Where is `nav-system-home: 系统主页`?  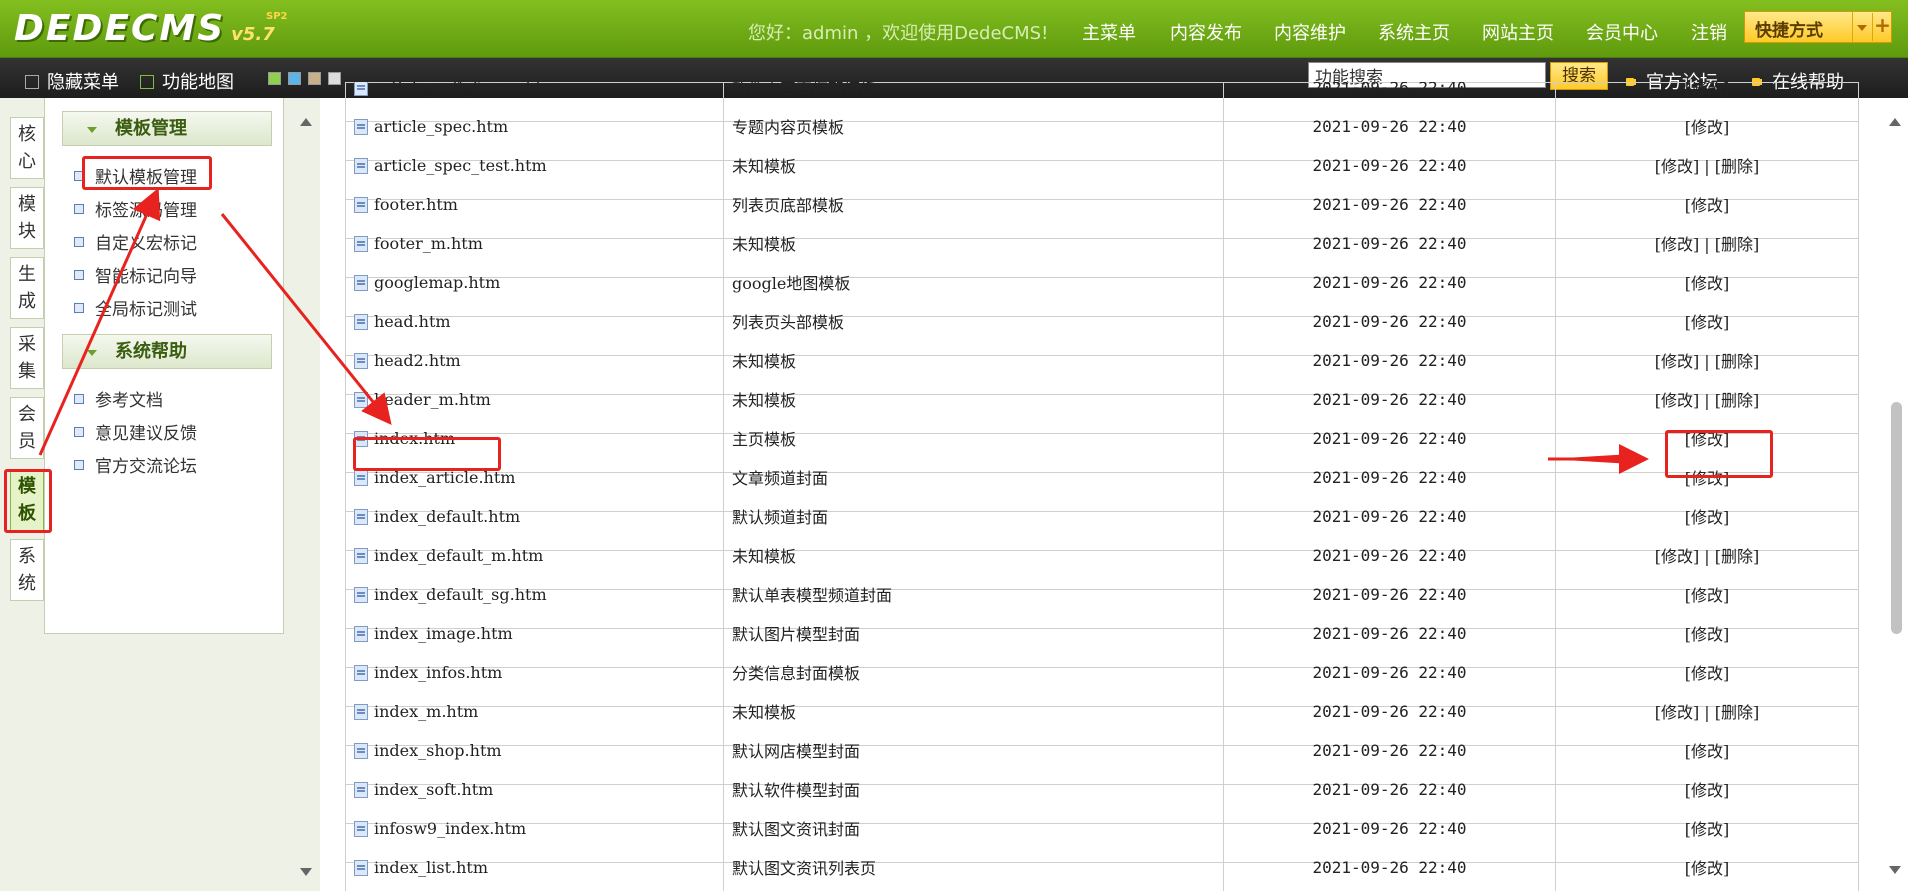 nav-system-home: 系统主页 is located at coordinates (1414, 32).